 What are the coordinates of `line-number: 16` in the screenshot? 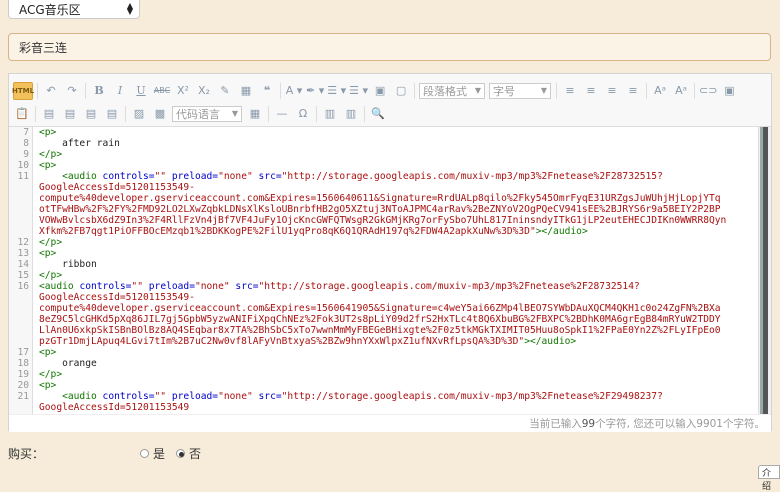 It's located at (23, 286).